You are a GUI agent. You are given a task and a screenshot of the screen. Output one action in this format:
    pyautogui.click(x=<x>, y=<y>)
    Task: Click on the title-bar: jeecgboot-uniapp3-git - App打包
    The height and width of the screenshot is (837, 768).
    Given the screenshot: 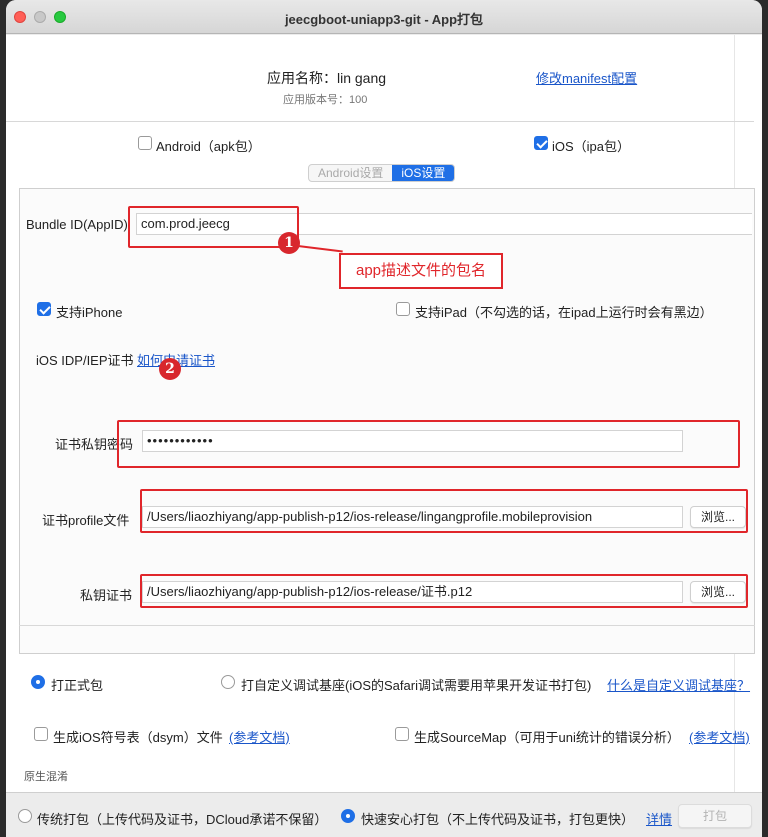 What is the action you would take?
    pyautogui.click(x=384, y=17)
    